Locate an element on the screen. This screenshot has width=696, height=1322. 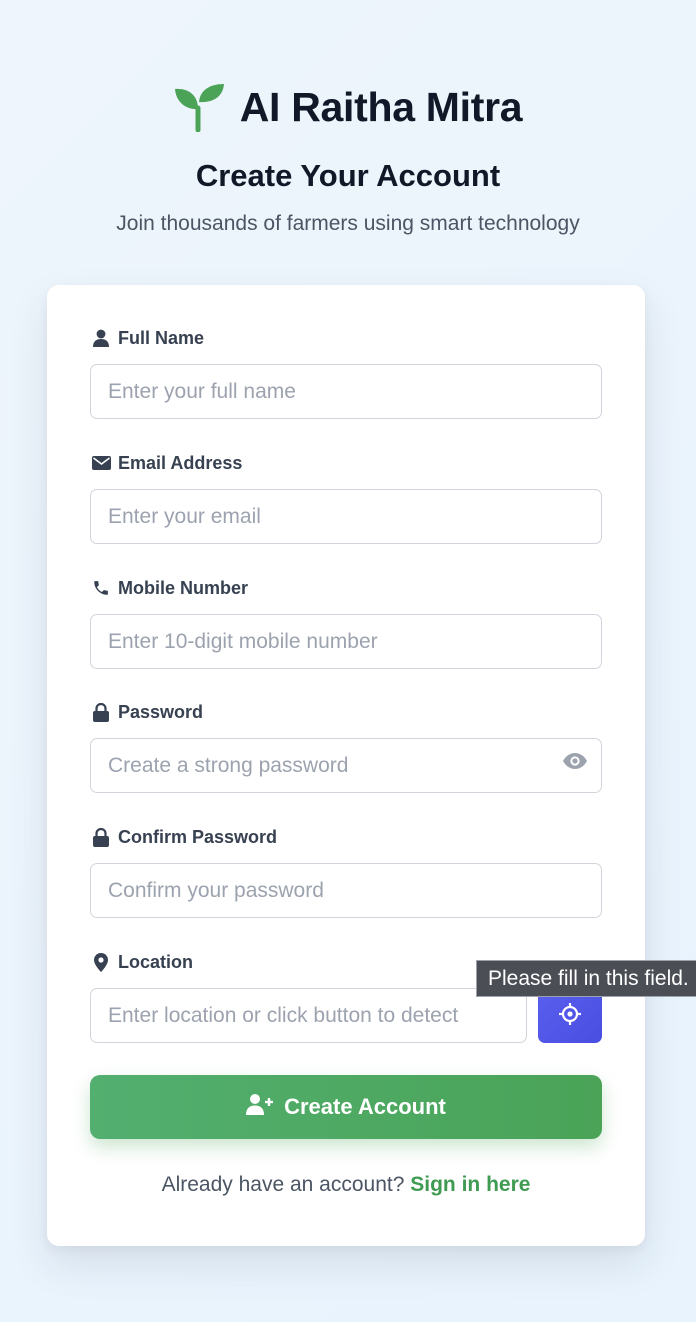
mobile-input is located at coordinates (346, 641).